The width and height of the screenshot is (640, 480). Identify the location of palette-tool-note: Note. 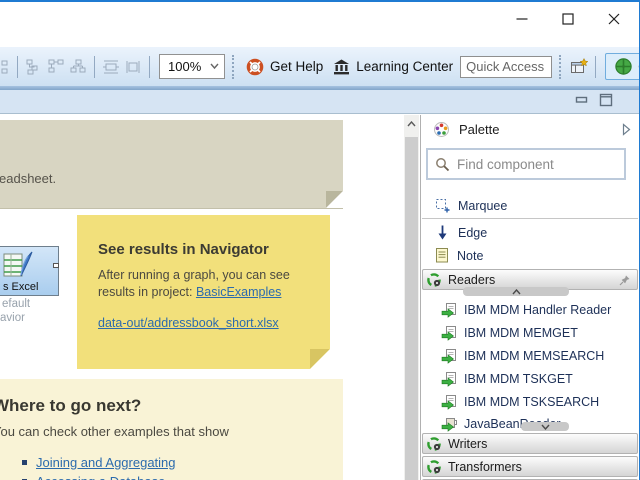
(530, 255).